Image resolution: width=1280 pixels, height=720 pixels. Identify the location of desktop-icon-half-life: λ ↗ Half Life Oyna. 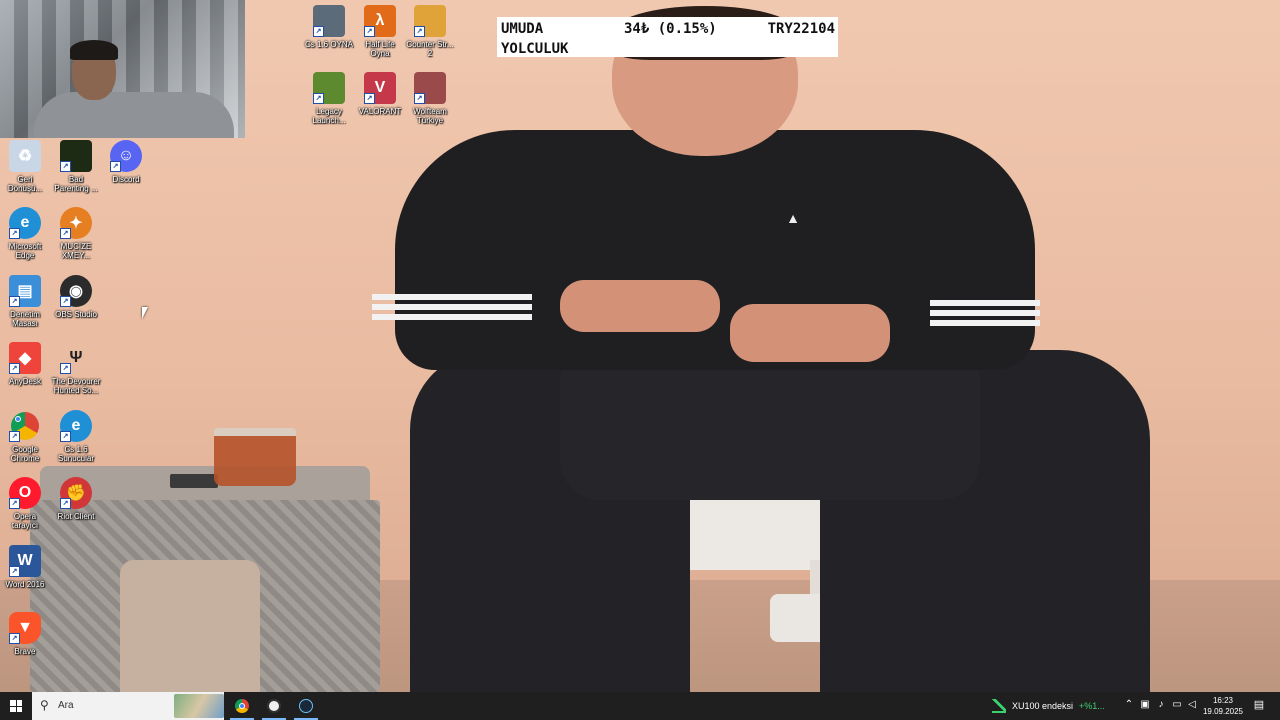
(380, 31).